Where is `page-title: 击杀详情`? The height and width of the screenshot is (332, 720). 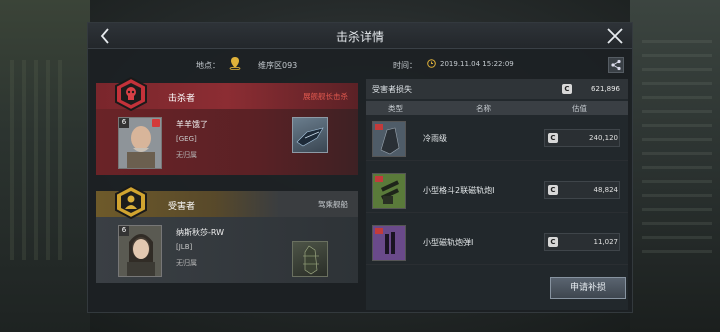
page-title: 击杀详情 is located at coordinates (359, 37).